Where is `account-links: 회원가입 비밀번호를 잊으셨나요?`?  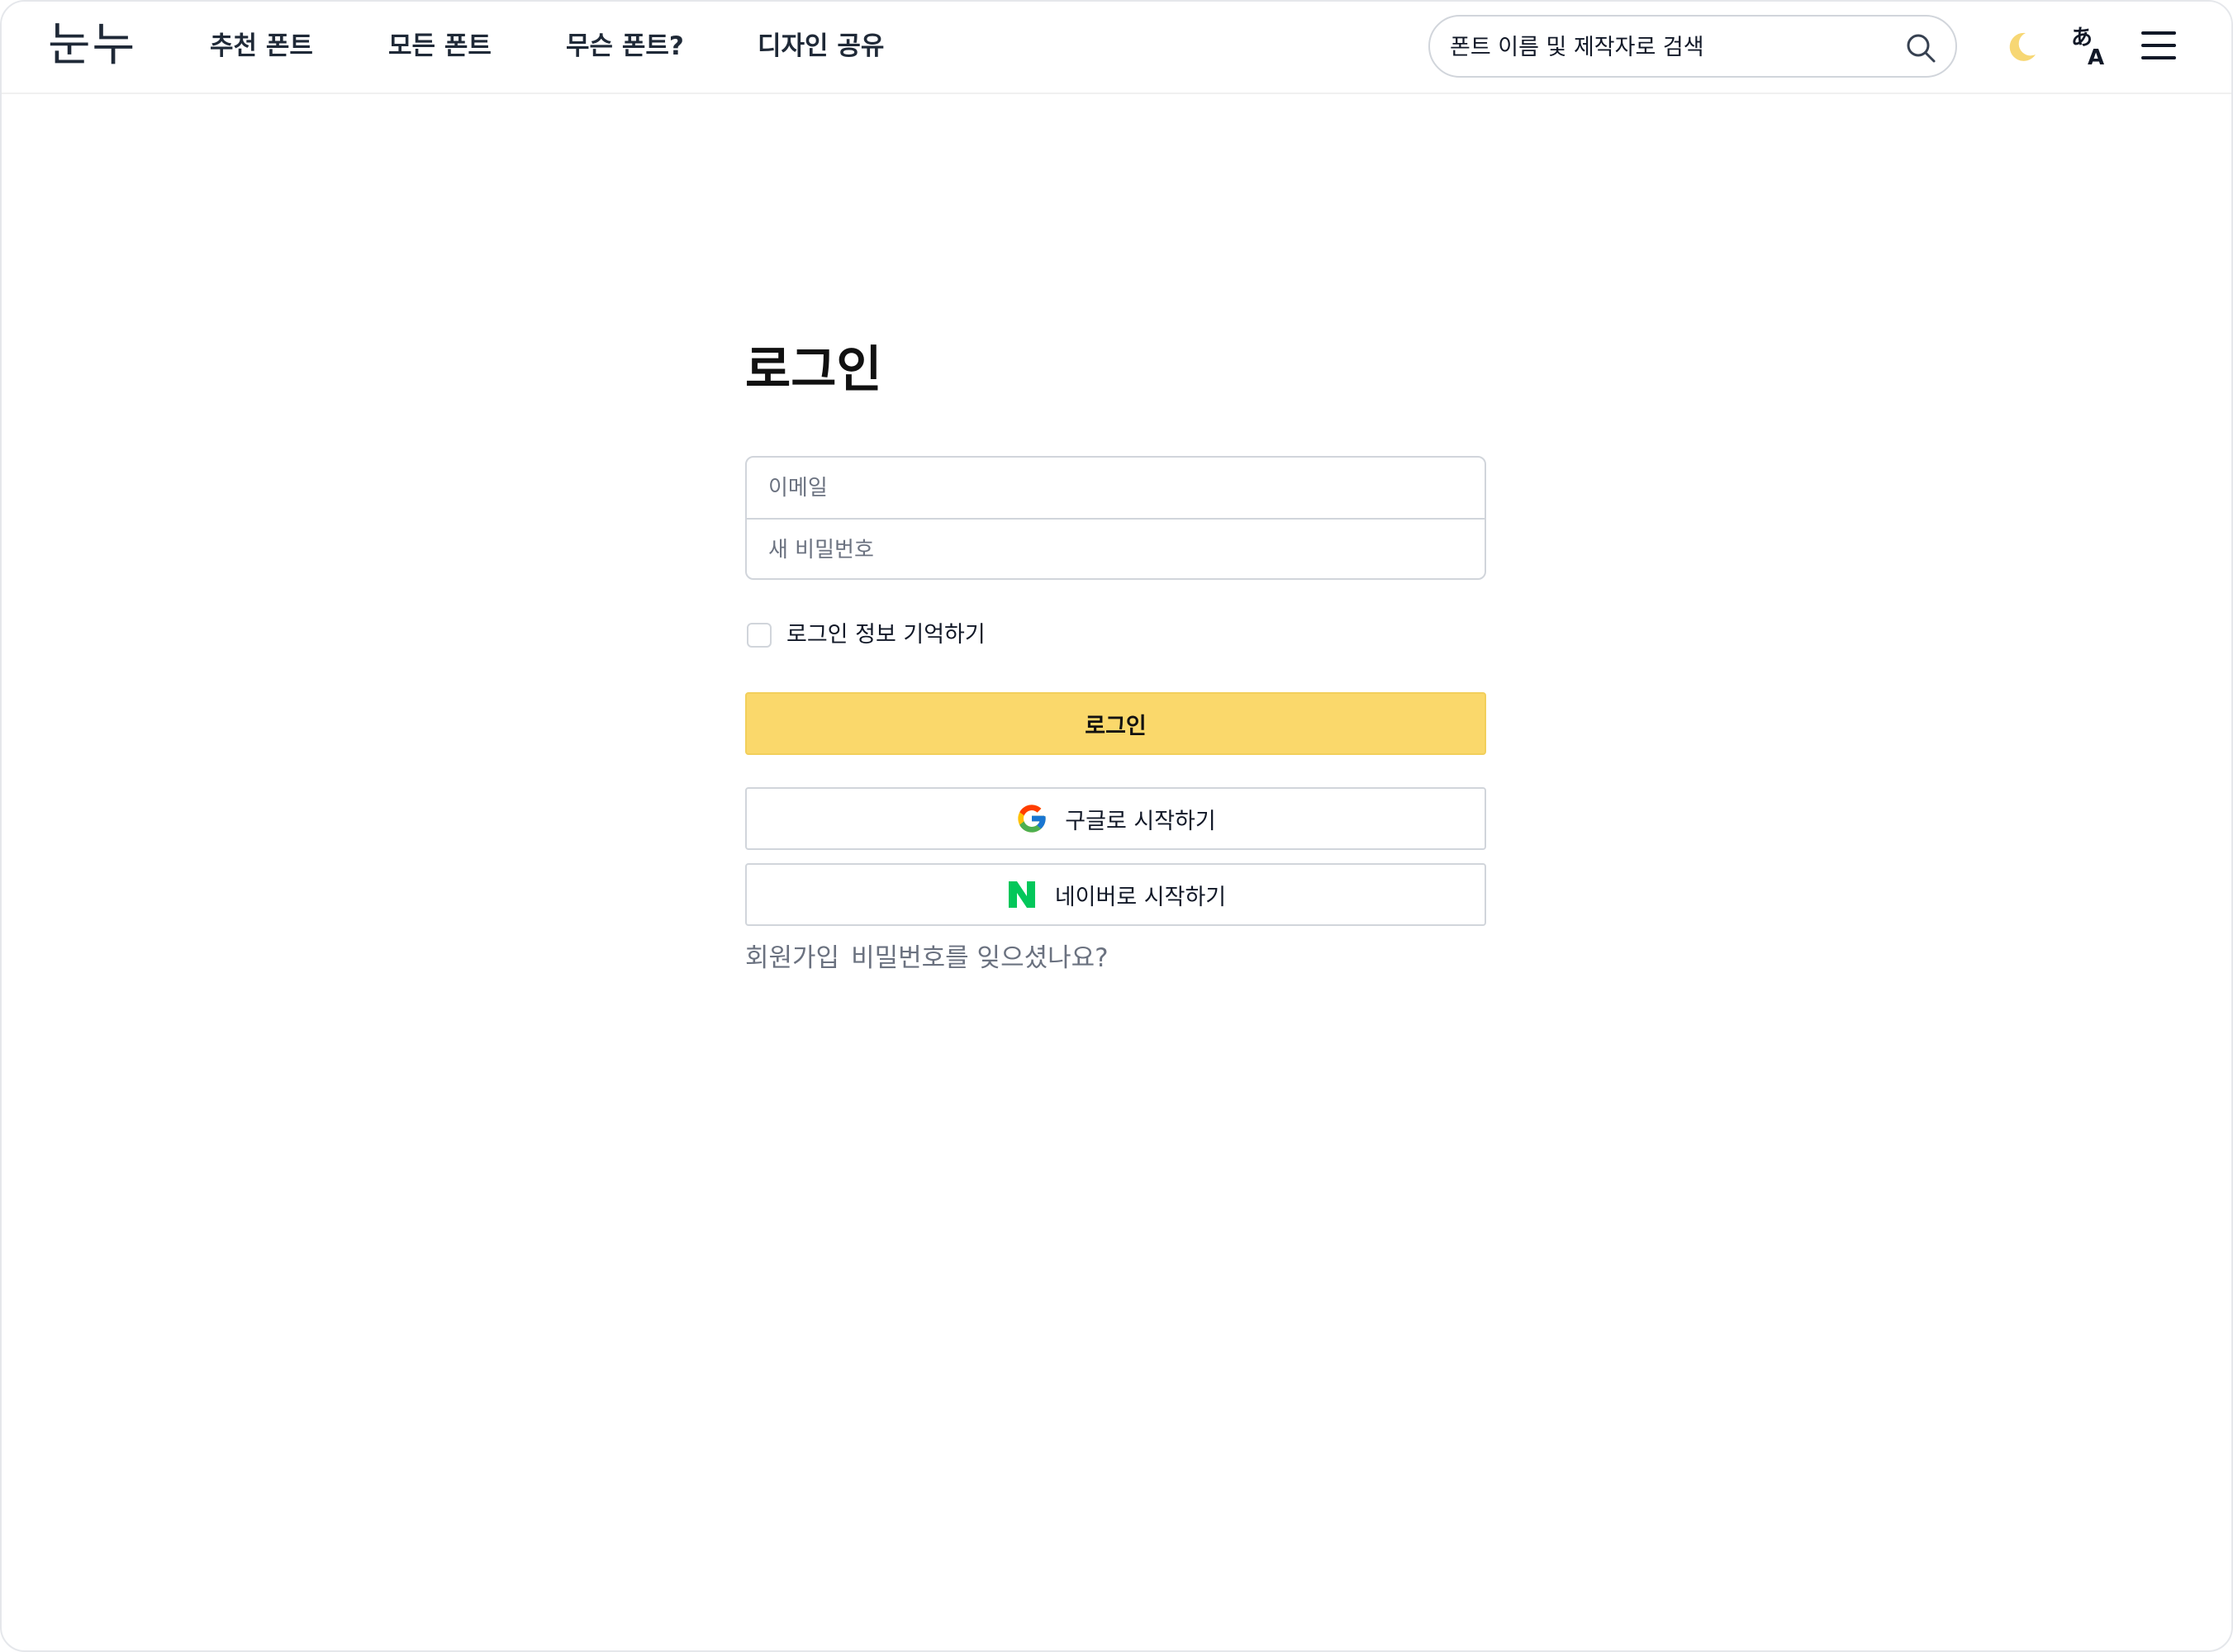
account-links: 회원가입 비밀번호를 잊으셨나요? is located at coordinates (932, 958).